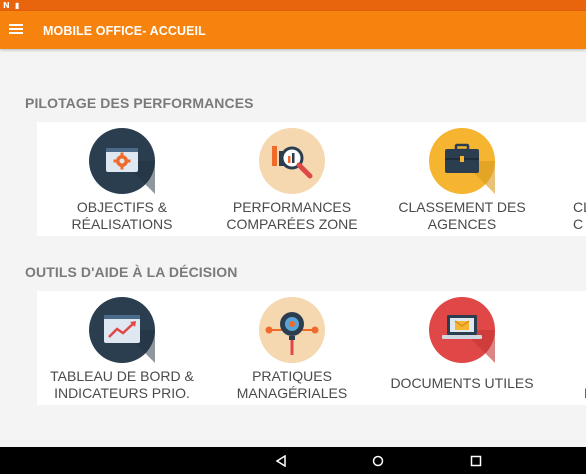 This screenshot has width=586, height=474. I want to click on tile-objectifs-realisations: OBJECTIFS & RÉALISATIONS, so click(122, 179).